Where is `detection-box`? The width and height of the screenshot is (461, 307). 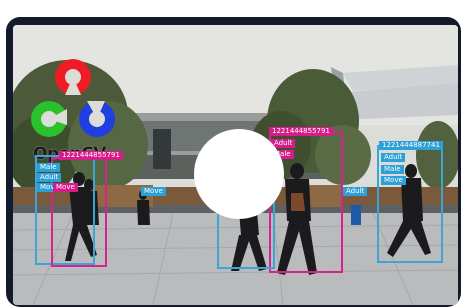
detection-box is located at coordinates (410, 204).